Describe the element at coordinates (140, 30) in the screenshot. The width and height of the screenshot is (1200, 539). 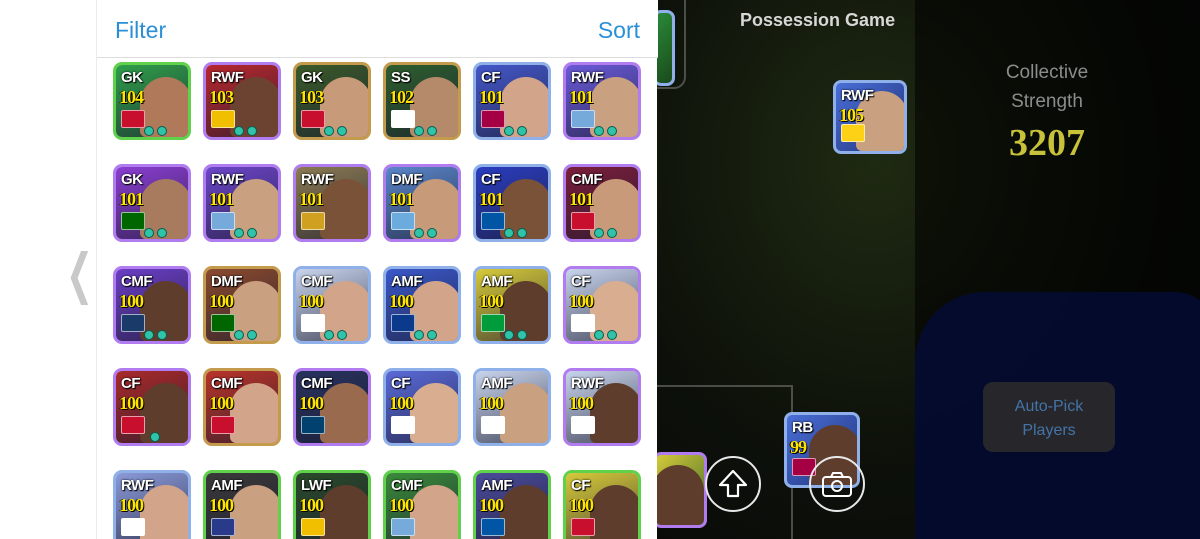
I see `filter-button: Filter` at that location.